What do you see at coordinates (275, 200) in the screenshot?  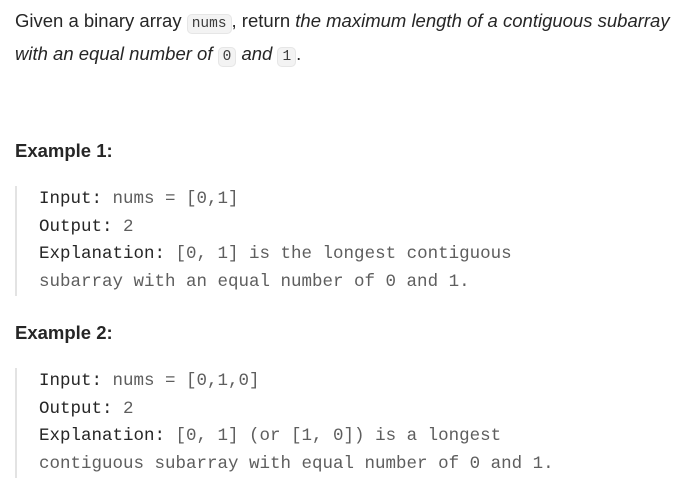 I see `example-1-input-line: Input: nums = [0,1]` at bounding box center [275, 200].